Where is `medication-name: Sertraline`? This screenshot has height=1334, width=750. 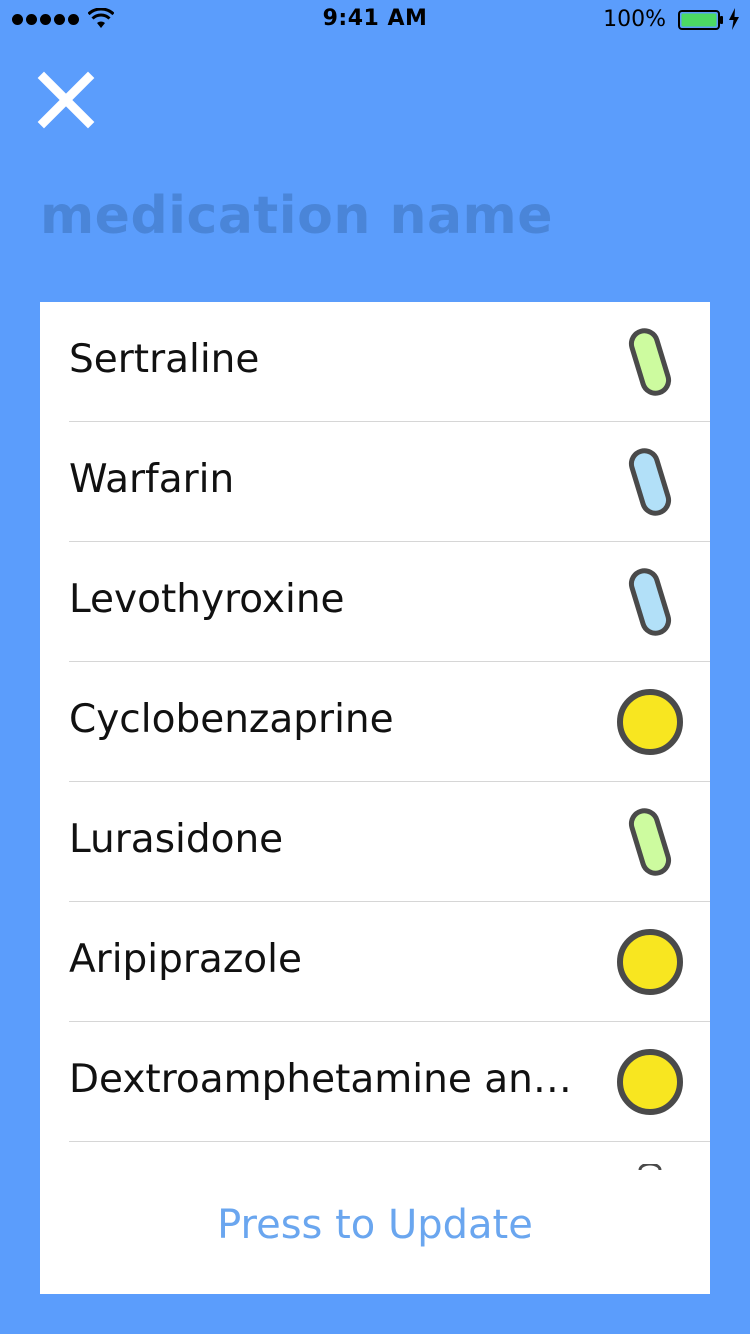
medication-name: Sertraline is located at coordinates (164, 359).